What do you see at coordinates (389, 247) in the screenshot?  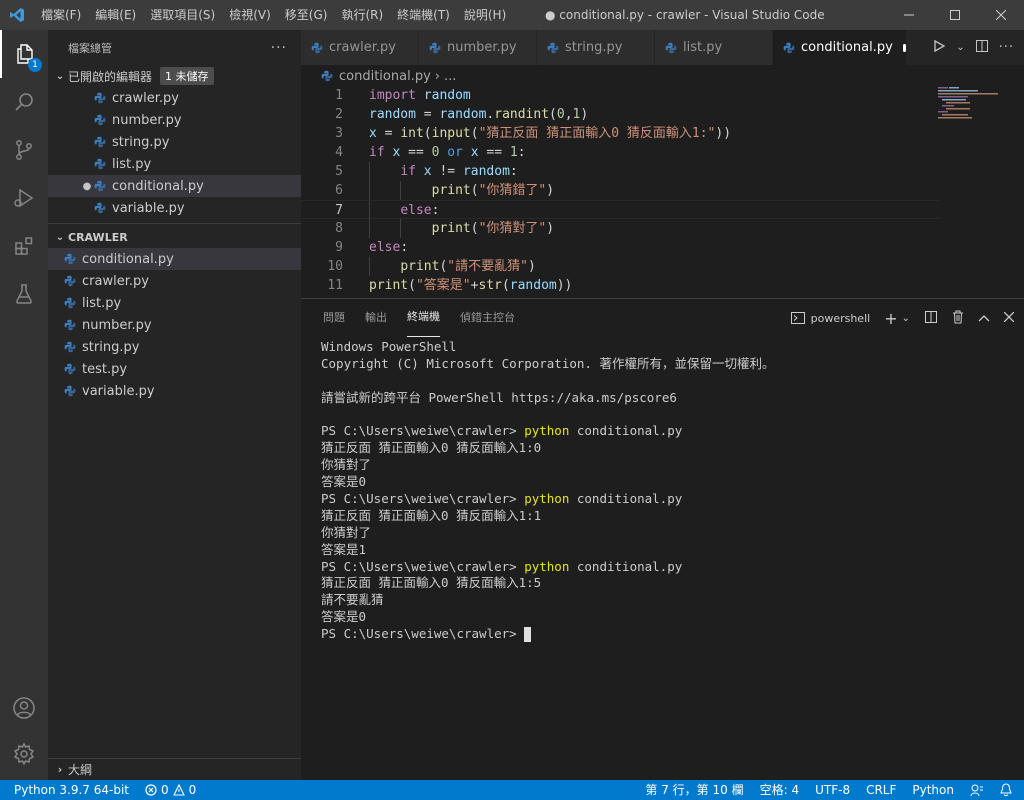 I see `code-text: else:` at bounding box center [389, 247].